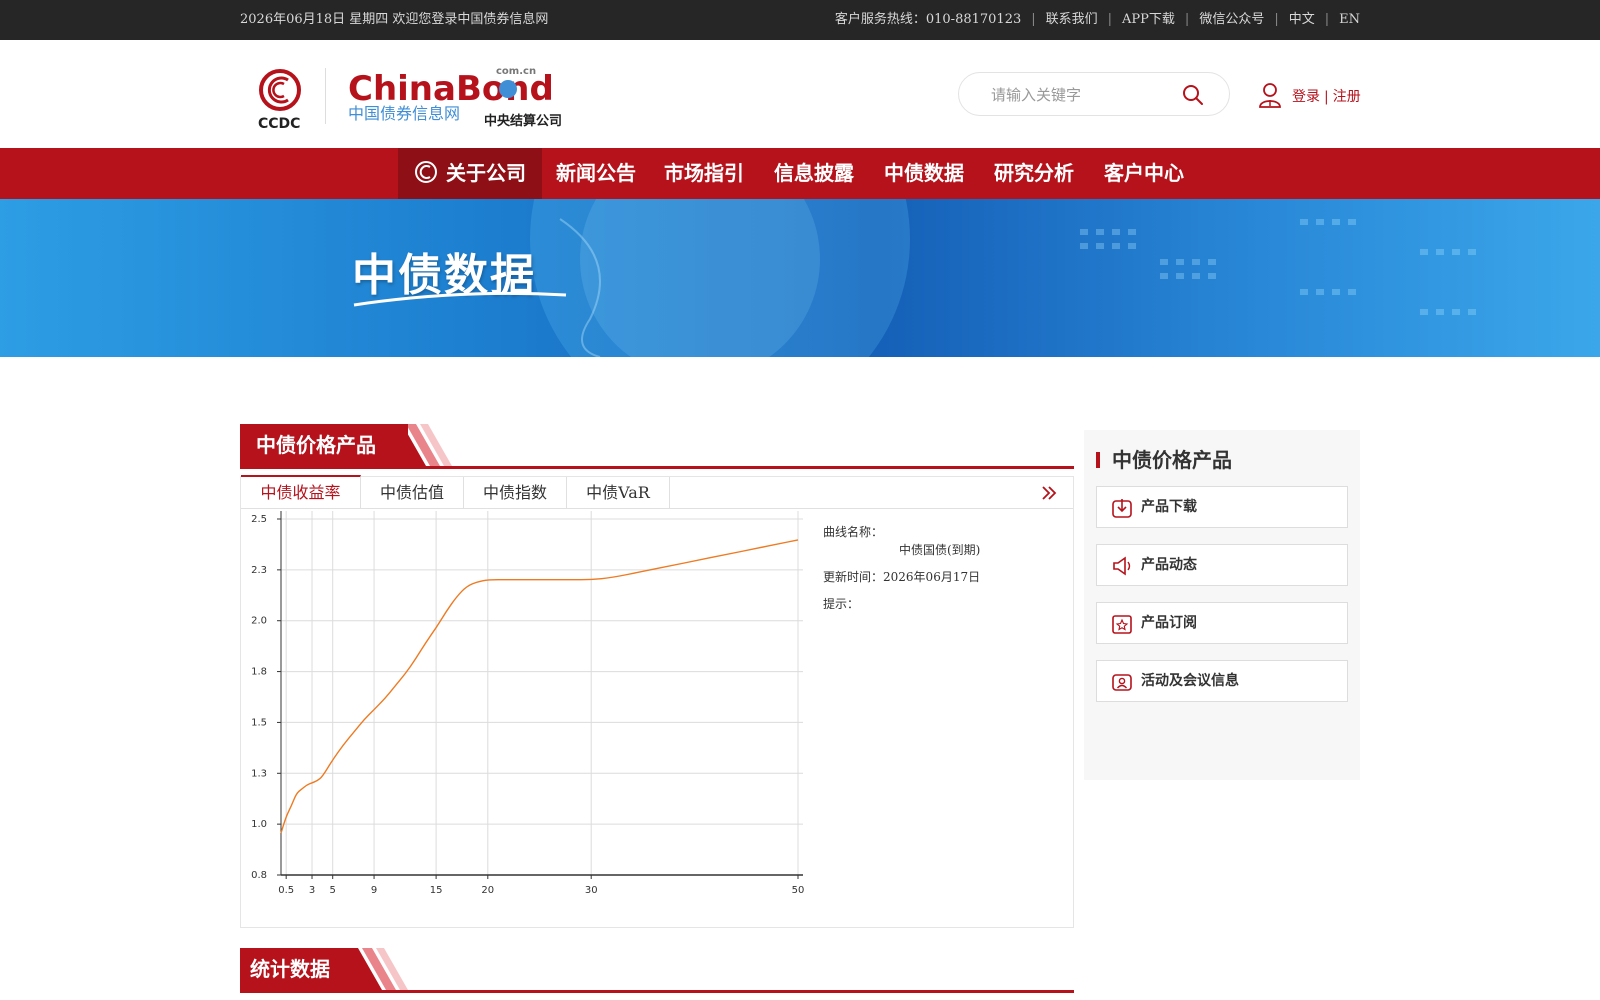  Describe the element at coordinates (1270, 95) in the screenshot. I see `user-icon` at that location.